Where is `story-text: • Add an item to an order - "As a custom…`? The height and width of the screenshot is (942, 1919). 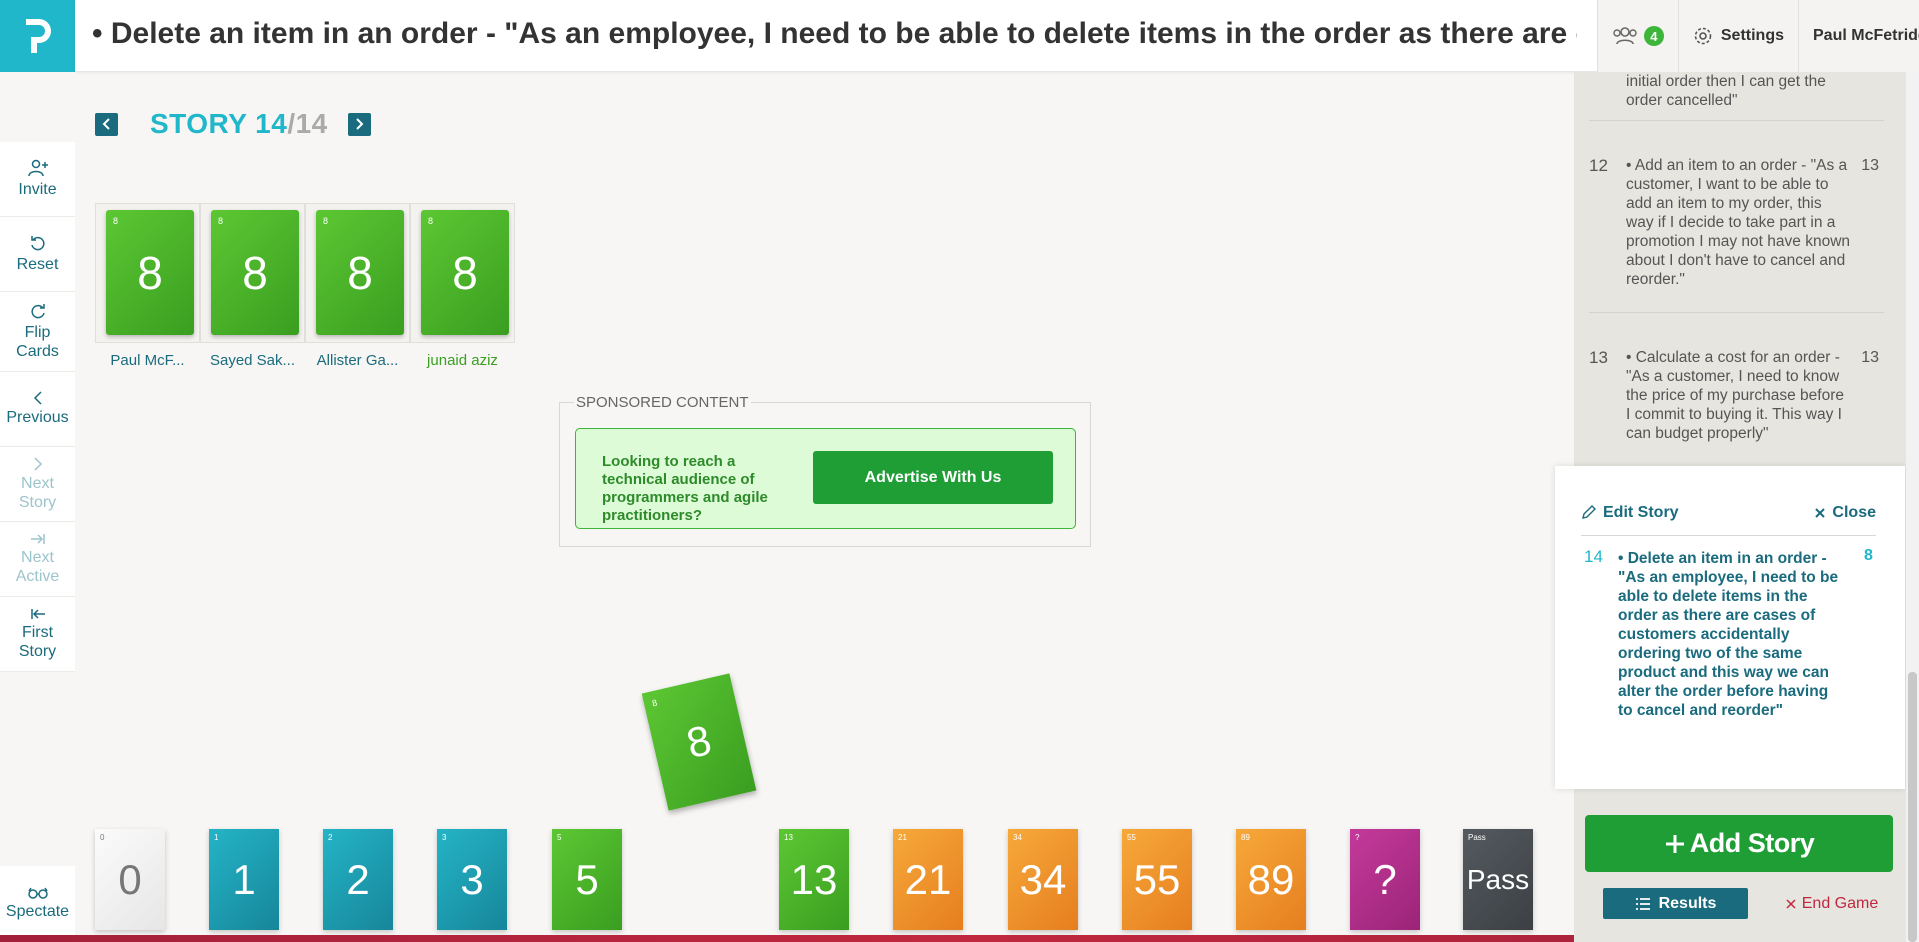
story-text: • Add an item to an order - "As a custom… is located at coordinates (1738, 222).